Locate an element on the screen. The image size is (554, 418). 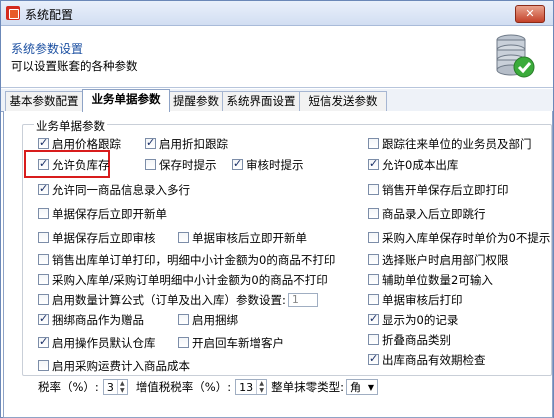
checkbox-track-salesperson: 跟踪往来单位的业务员及部门 is located at coordinates (450, 143).